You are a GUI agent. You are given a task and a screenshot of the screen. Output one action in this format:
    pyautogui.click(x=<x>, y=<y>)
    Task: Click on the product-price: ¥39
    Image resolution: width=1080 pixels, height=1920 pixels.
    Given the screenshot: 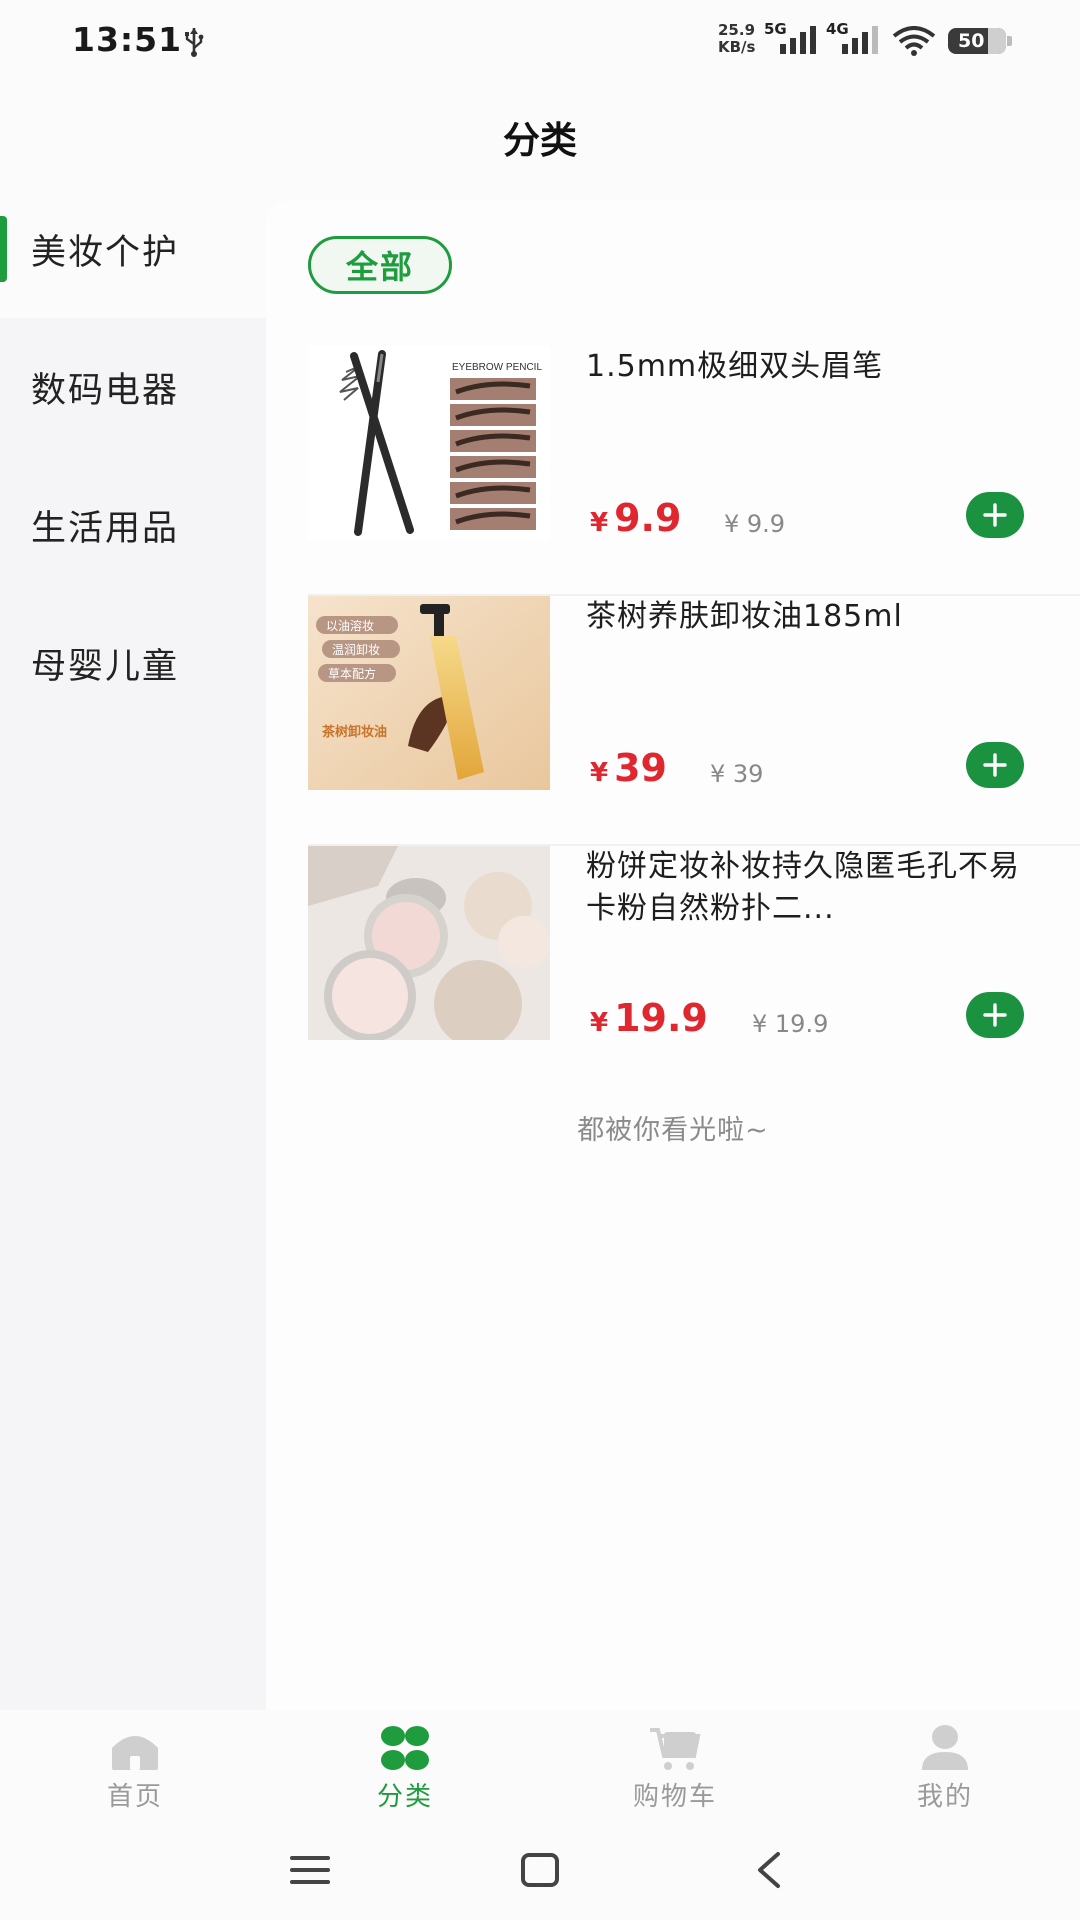 What is the action you would take?
    pyautogui.click(x=628, y=768)
    